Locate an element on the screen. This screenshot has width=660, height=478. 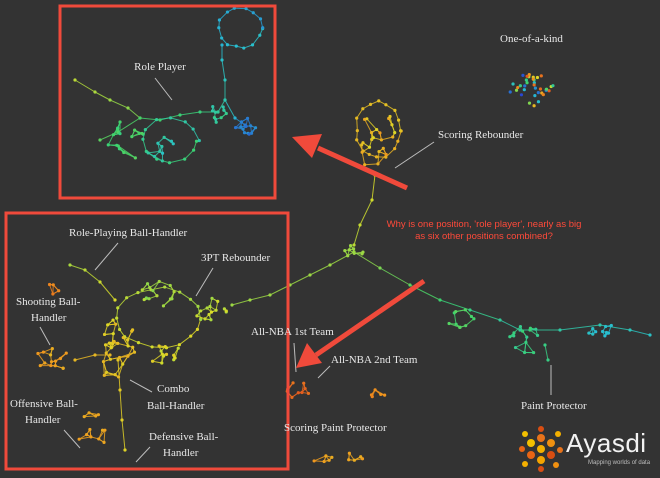
leader-3pt-rebounder is located at coordinates (204, 282).